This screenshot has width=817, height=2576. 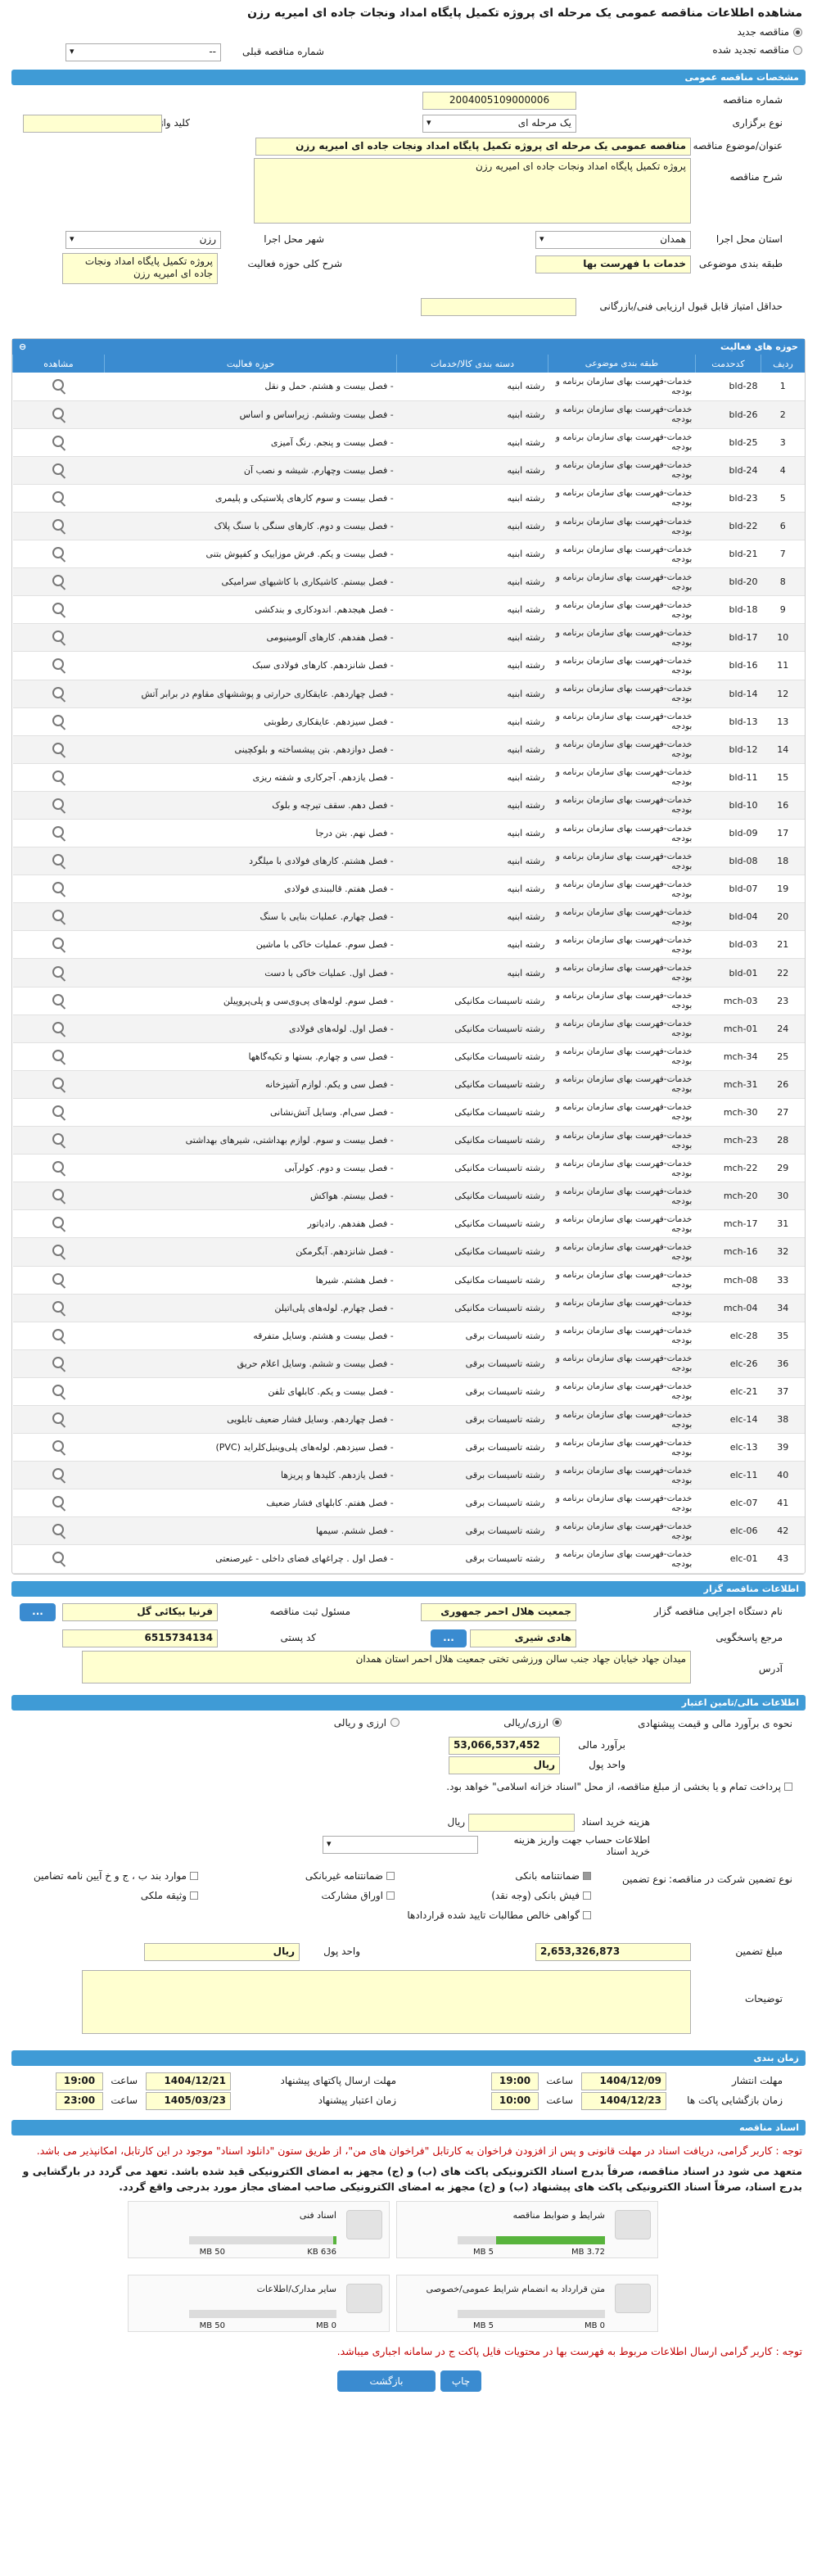 I want to click on row-activity: - فصل سی و یکم. لوازم آشپزخانه, so click(x=250, y=1084).